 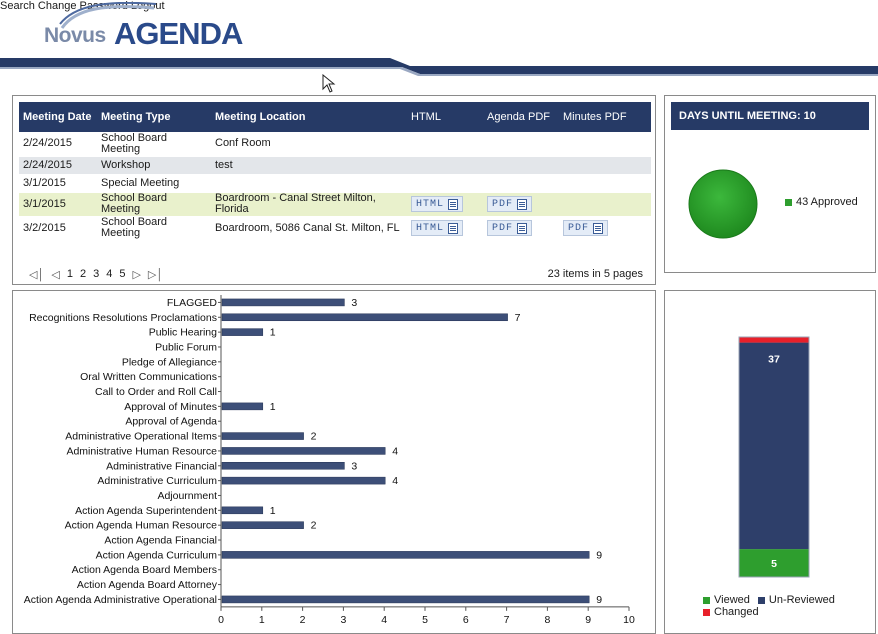 I want to click on category-label: Administrative Human Resource, so click(x=141, y=451).